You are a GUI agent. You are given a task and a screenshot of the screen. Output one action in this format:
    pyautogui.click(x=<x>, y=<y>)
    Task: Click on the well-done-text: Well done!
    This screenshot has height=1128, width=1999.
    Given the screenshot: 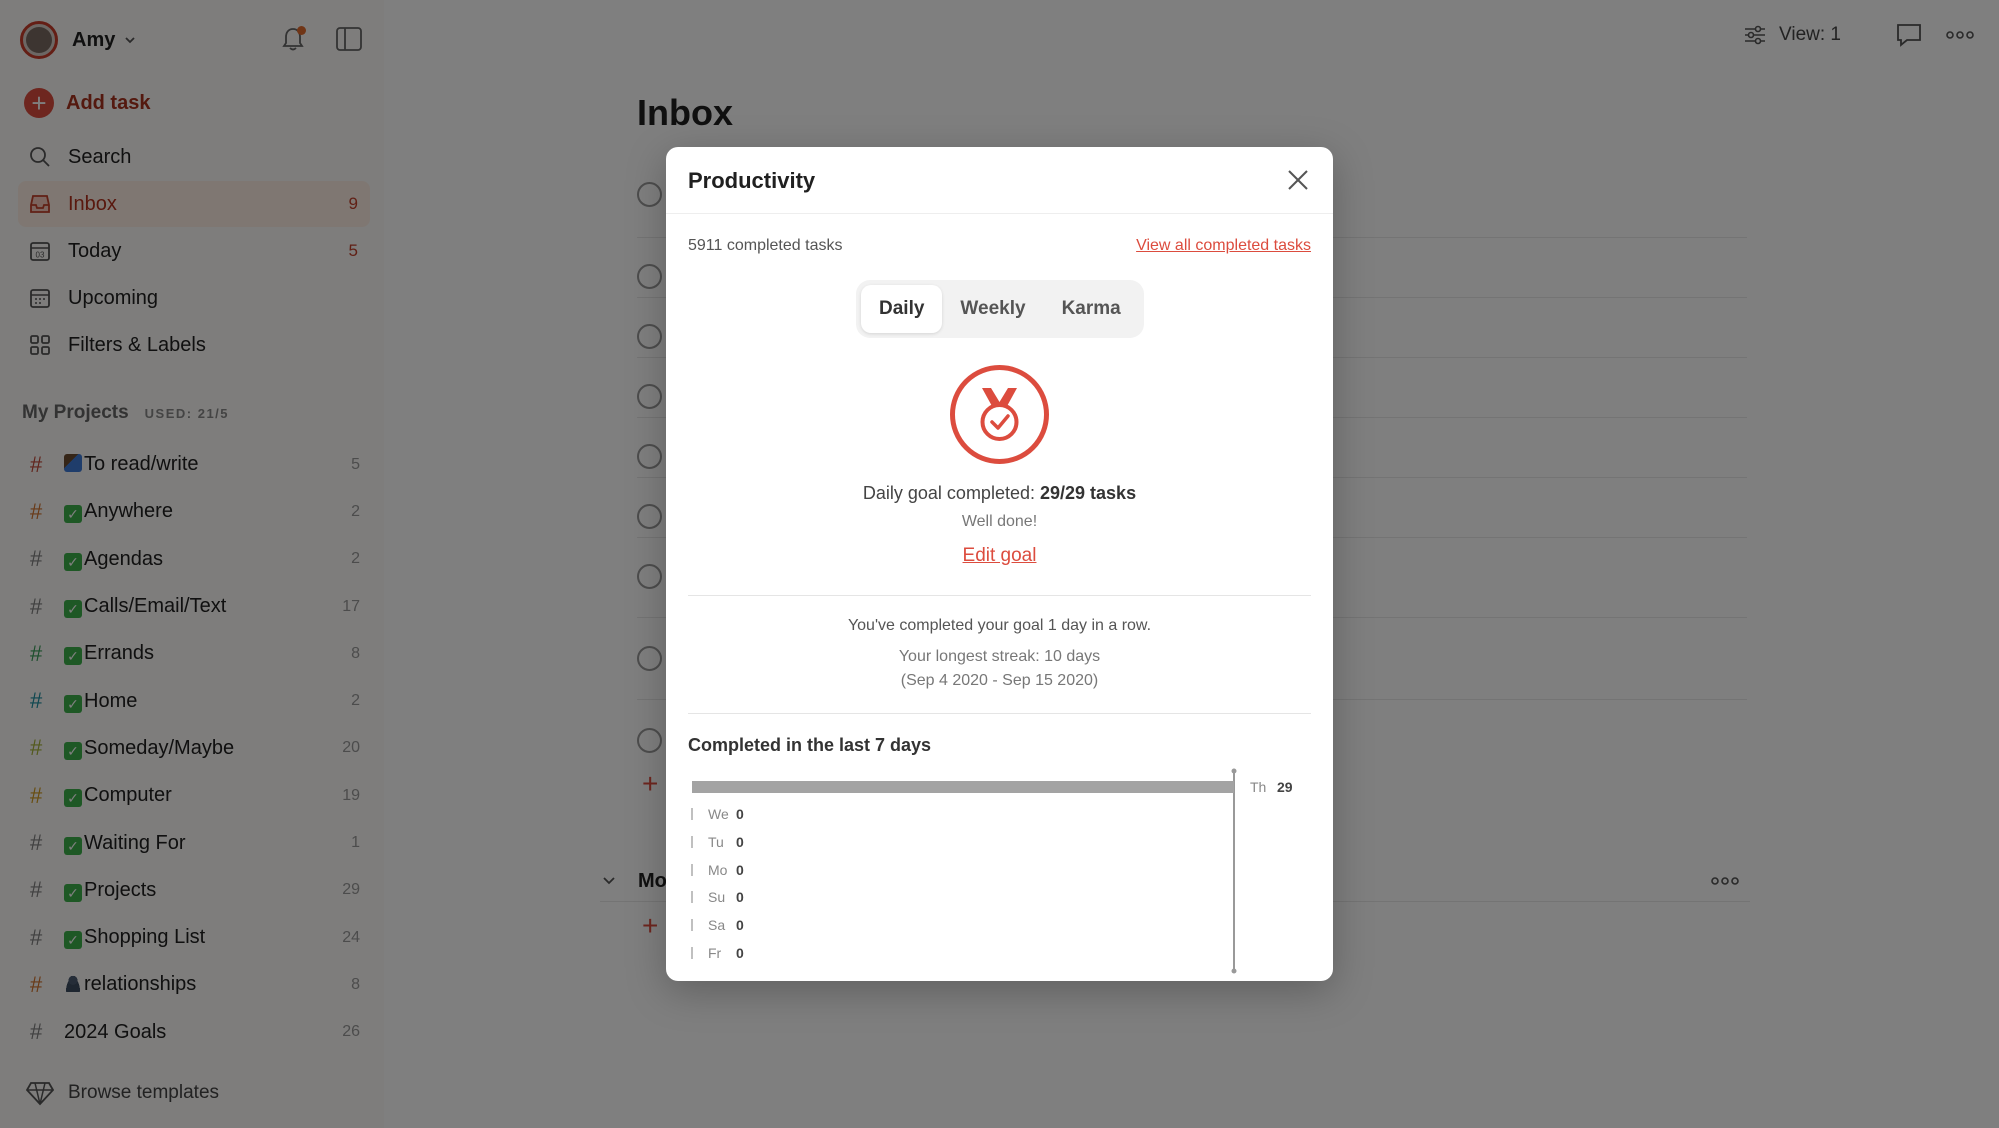 What is the action you would take?
    pyautogui.click(x=999, y=521)
    